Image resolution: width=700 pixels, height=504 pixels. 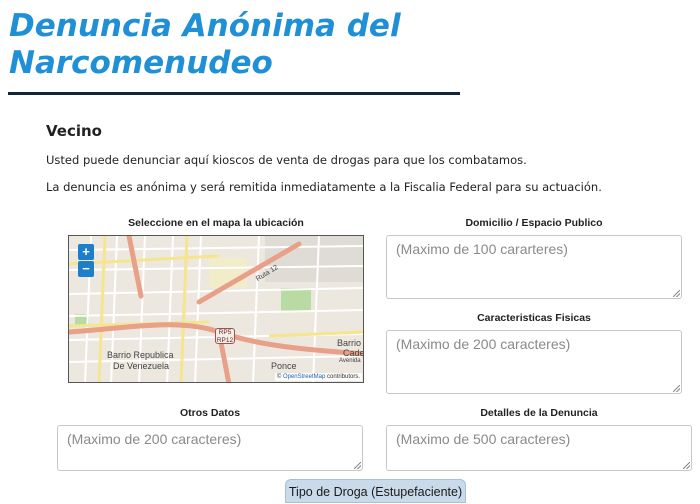 I want to click on zoom-in-button: +, so click(x=86, y=252).